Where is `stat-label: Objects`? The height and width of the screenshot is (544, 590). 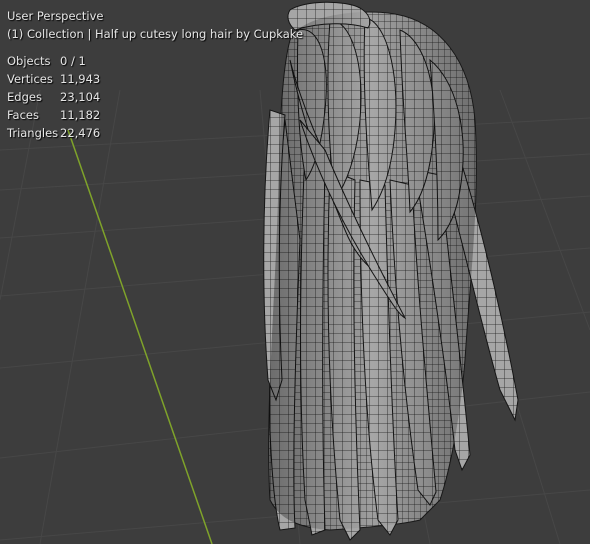
stat-label: Objects is located at coordinates (29, 61).